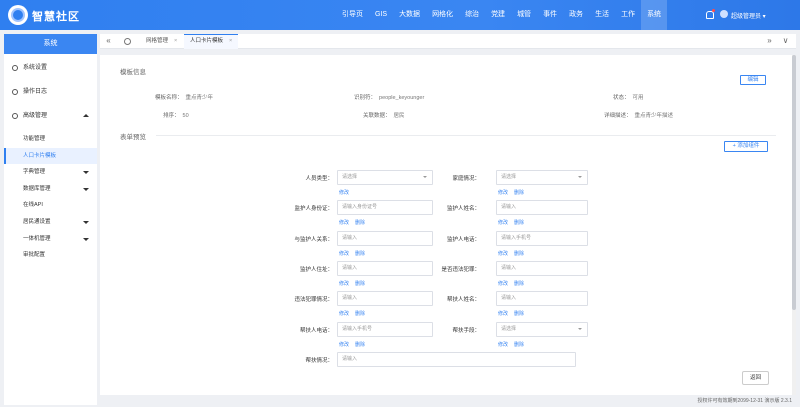 The width and height of the screenshot is (800, 407). What do you see at coordinates (385, 207) in the screenshot?
I see `form-input: 请输入身份证号` at bounding box center [385, 207].